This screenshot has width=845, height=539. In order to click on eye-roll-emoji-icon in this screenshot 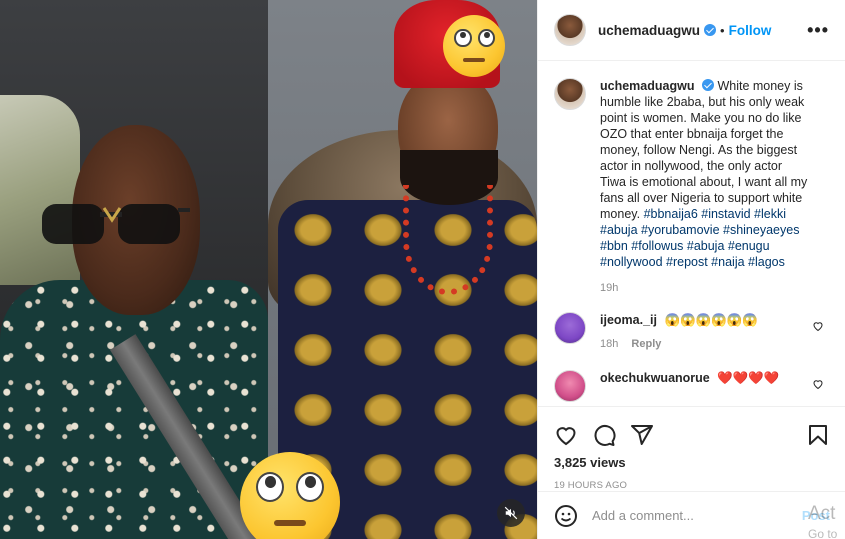, I will do `click(474, 46)`.